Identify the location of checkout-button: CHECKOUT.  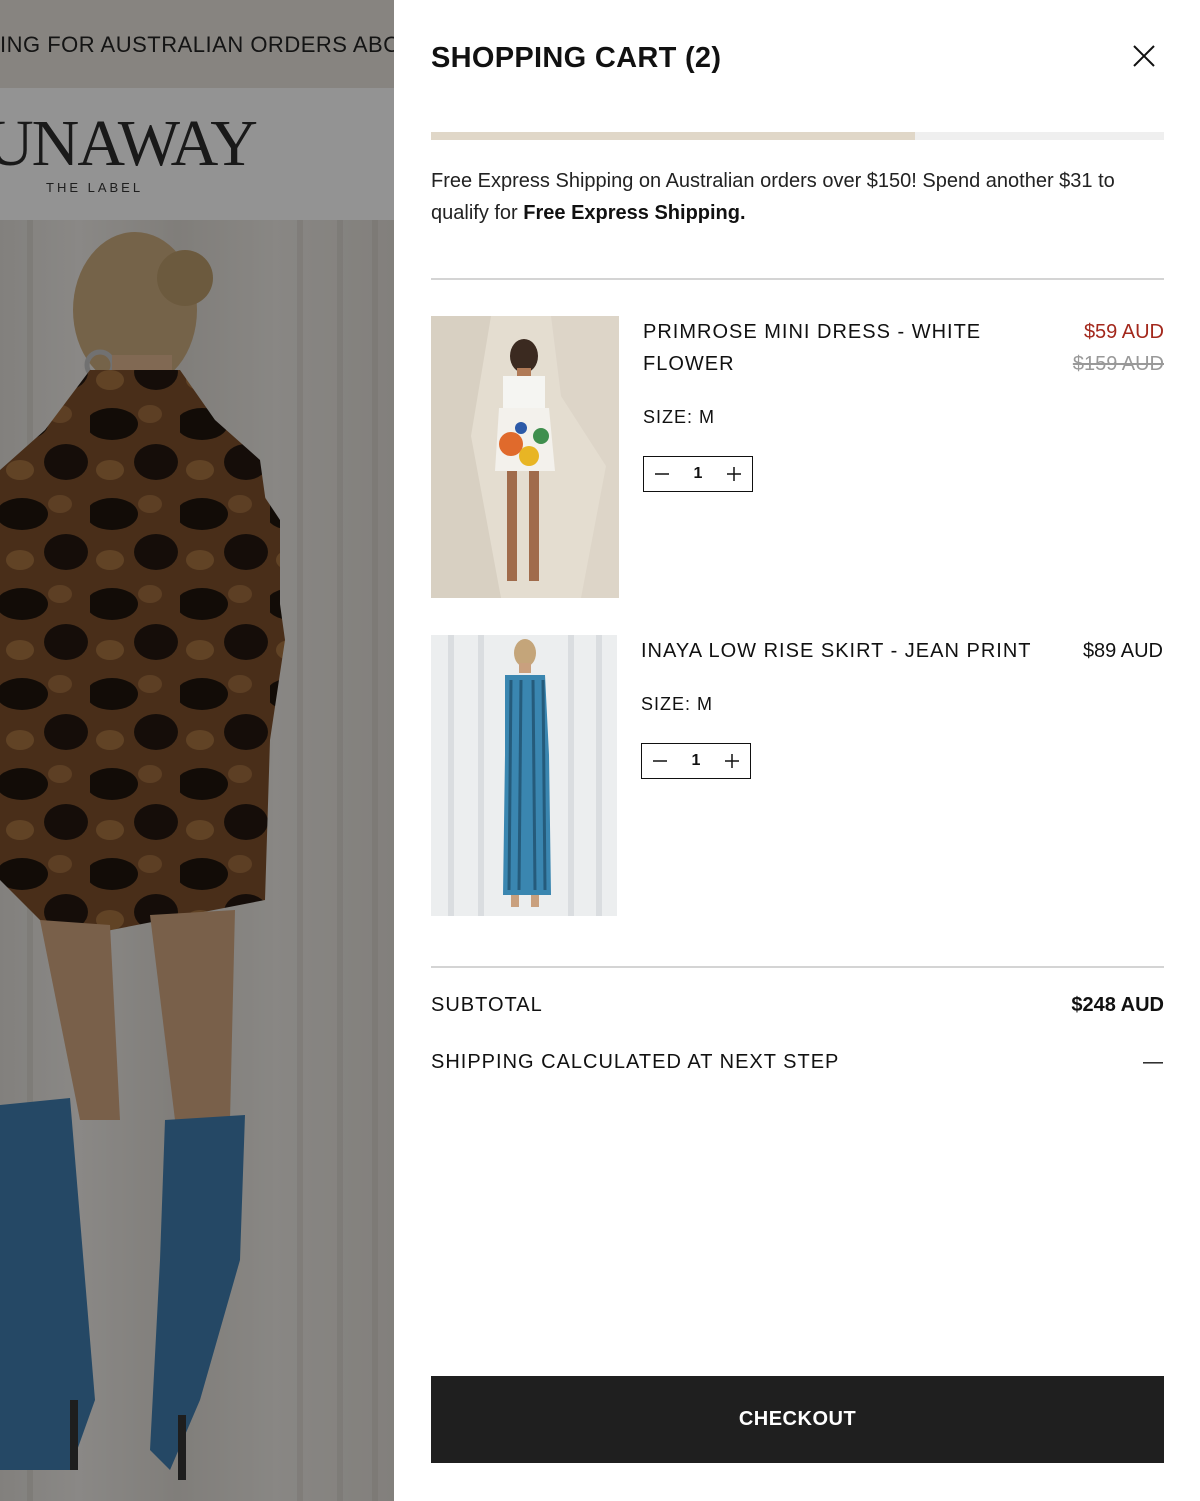
(797, 1419).